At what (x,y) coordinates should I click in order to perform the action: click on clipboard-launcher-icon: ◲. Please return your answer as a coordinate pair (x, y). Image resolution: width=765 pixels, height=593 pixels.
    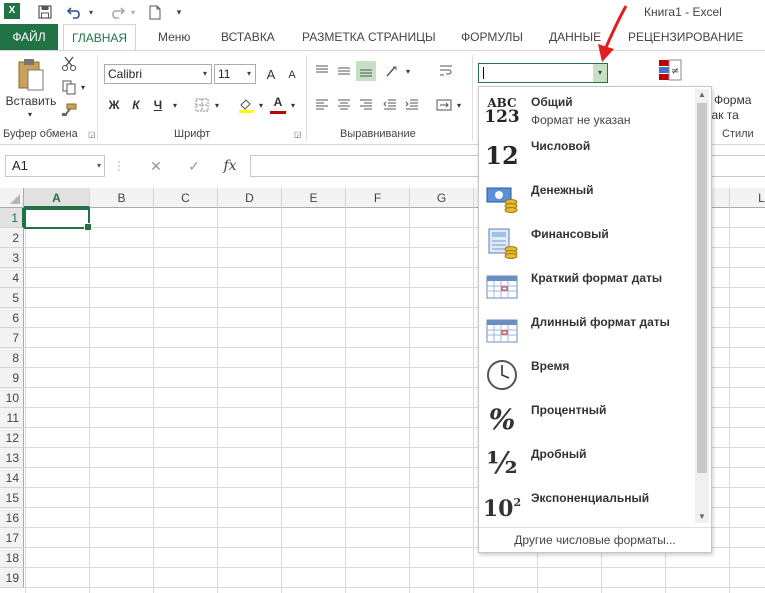
    Looking at the image, I should click on (92, 134).